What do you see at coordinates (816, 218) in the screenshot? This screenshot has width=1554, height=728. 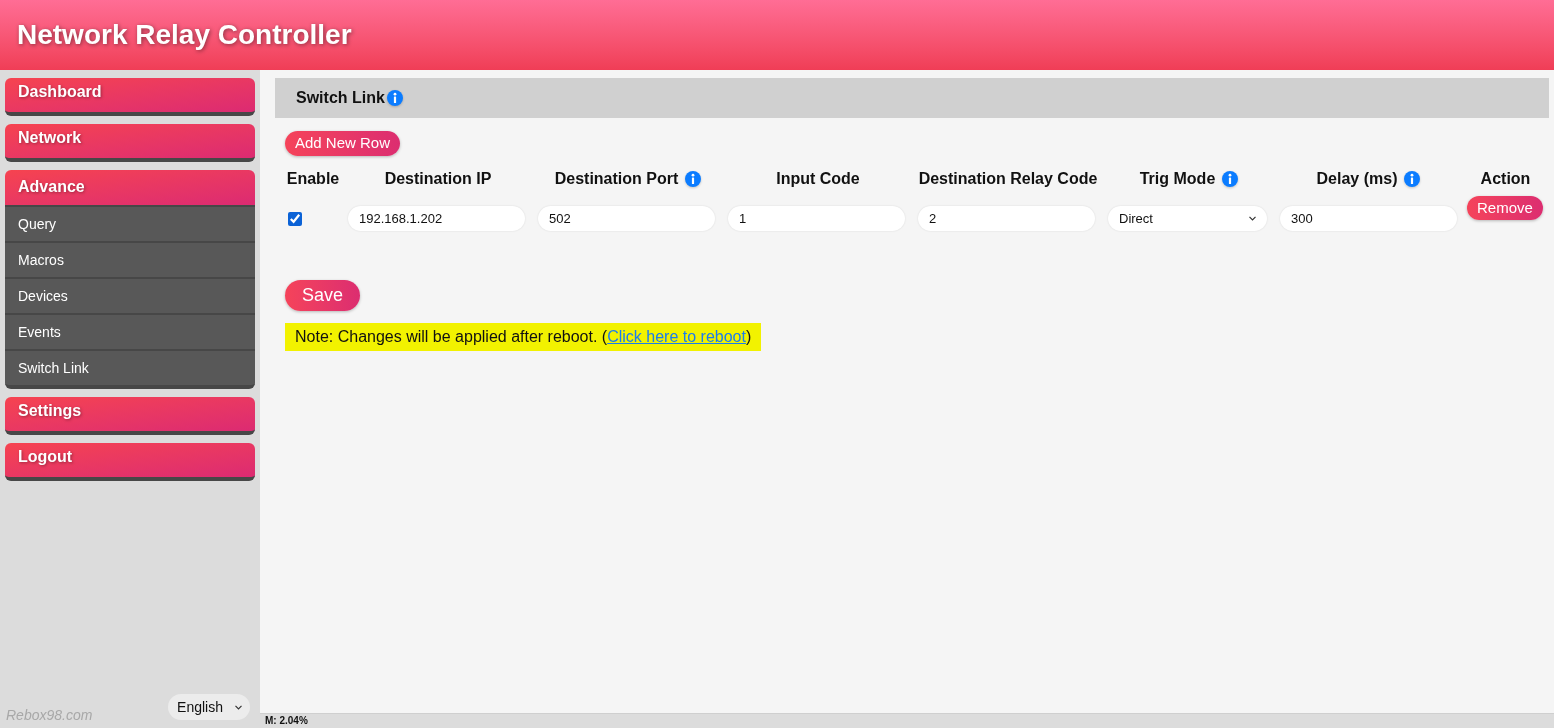 I see `input-code-field: 1` at bounding box center [816, 218].